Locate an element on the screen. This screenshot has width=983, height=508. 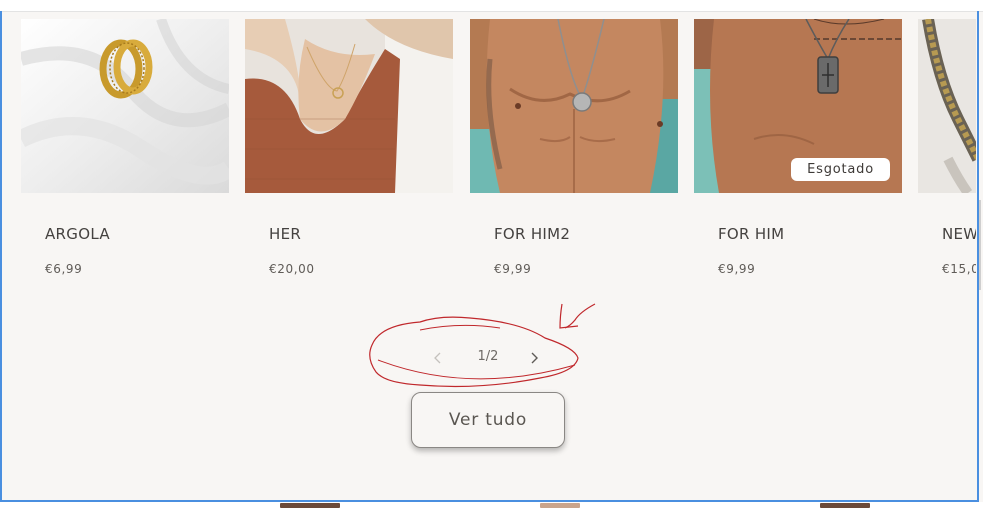
product-title: FOR HIM2 is located at coordinates (532, 234).